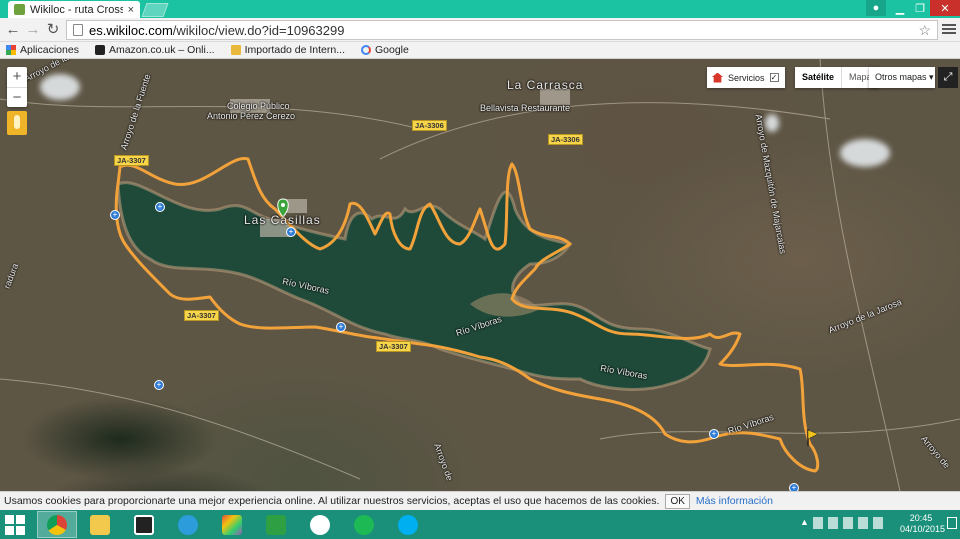 The height and width of the screenshot is (539, 960). I want to click on page-icon, so click(78, 30).